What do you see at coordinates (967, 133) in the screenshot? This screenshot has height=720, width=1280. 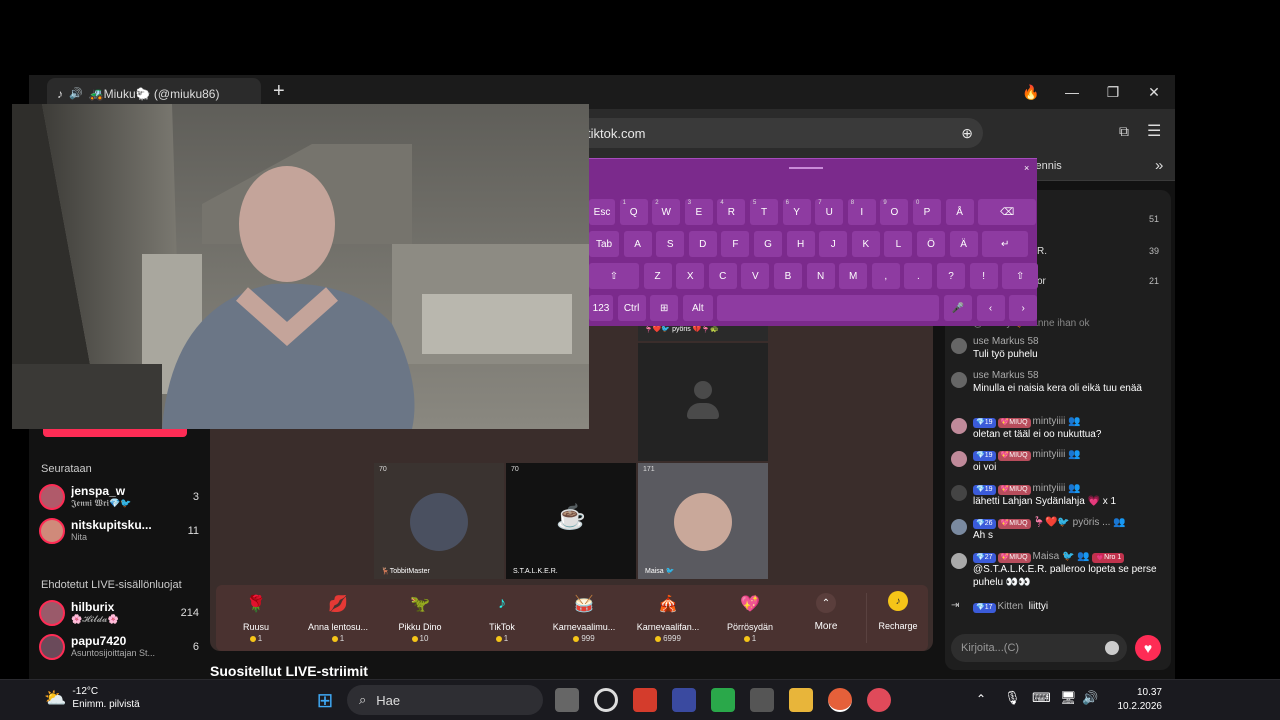 I see `share-icon: ⊕` at bounding box center [967, 133].